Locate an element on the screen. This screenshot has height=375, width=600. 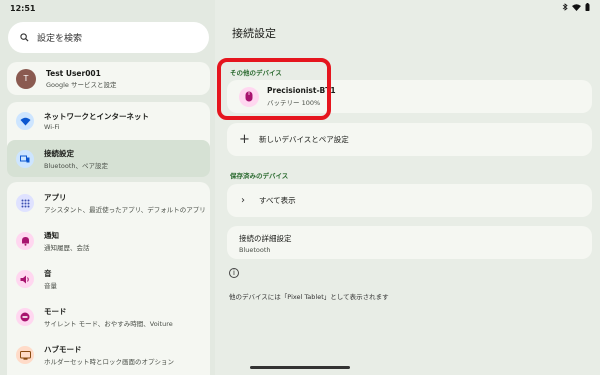
sidebar-item-label: ハブモード is located at coordinates (63, 349).